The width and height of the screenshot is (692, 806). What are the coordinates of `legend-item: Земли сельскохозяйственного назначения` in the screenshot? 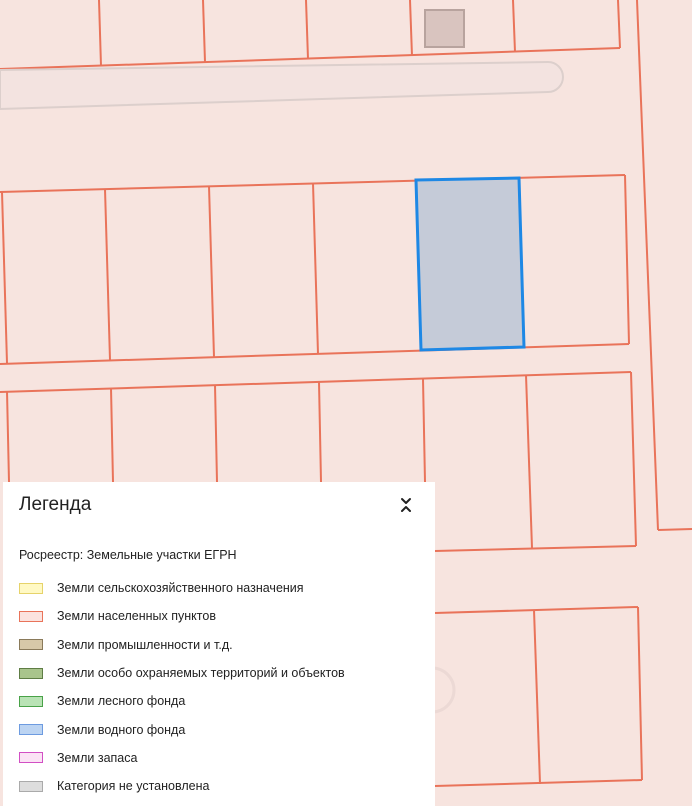 It's located at (219, 588).